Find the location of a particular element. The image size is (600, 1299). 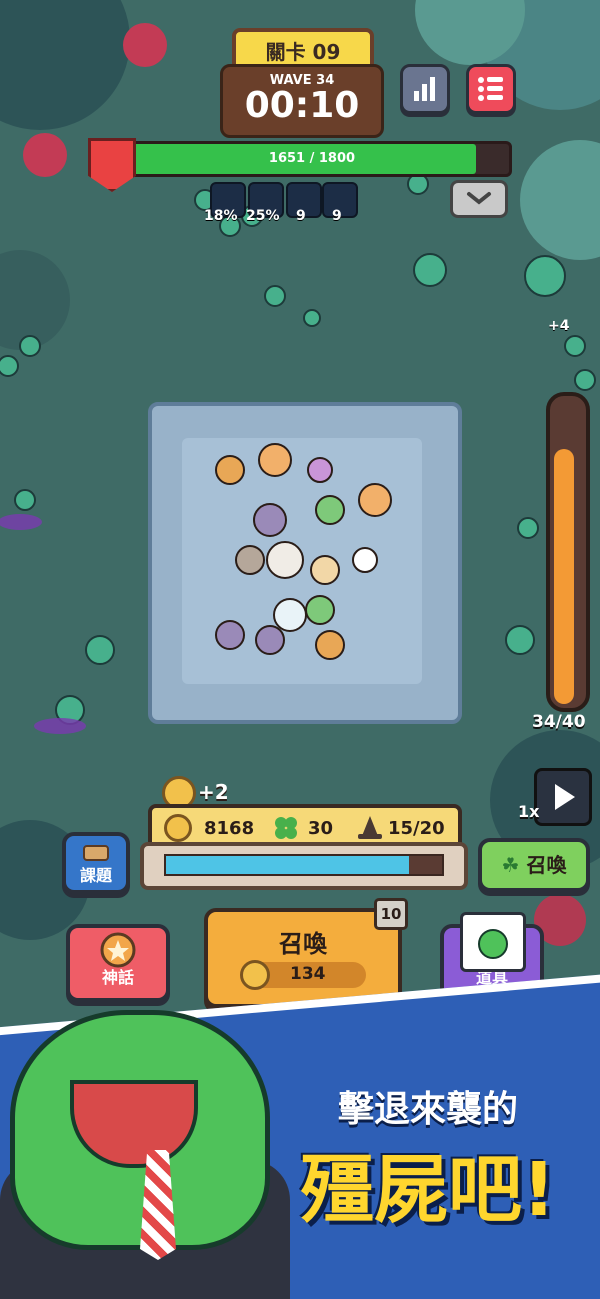

summon-button: 召喚 134 is located at coordinates (303, 958).